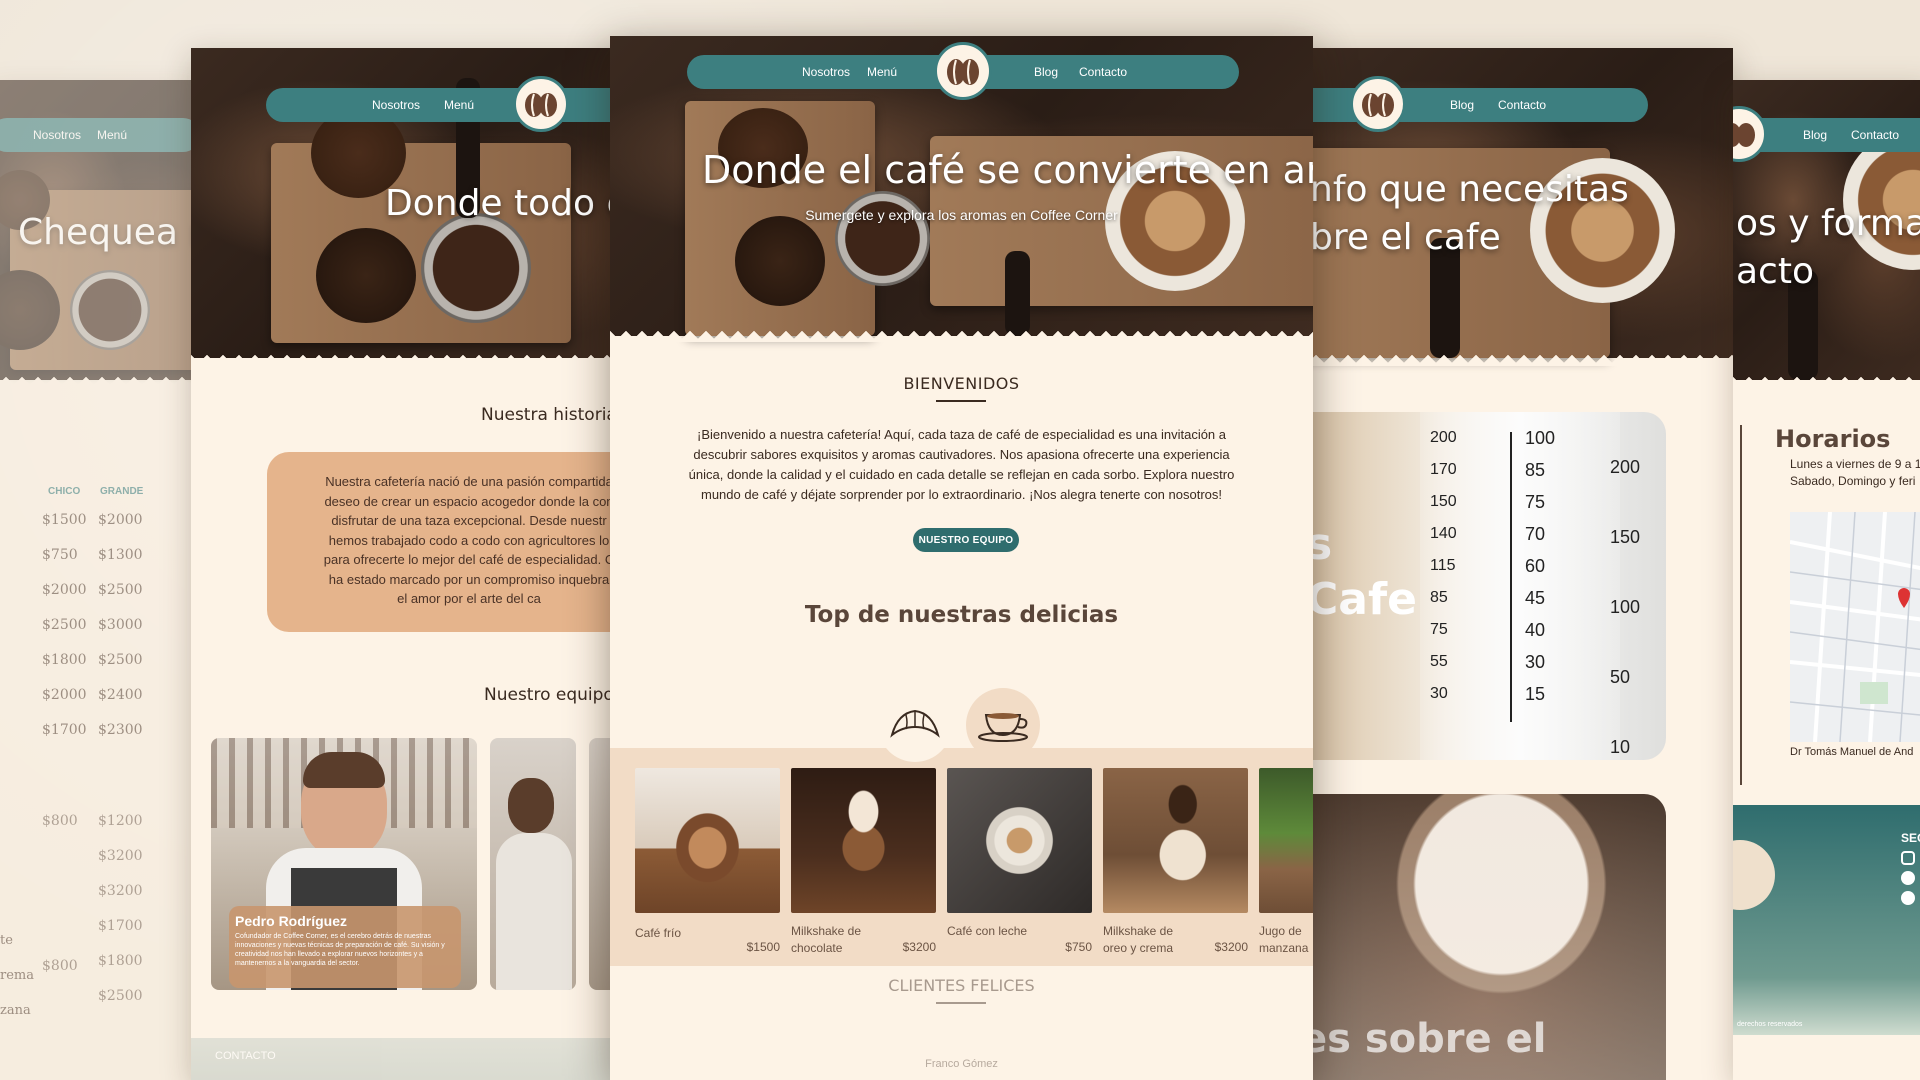 The width and height of the screenshot is (1920, 1080). Describe the element at coordinates (1855, 627) in the screenshot. I see `map` at that location.